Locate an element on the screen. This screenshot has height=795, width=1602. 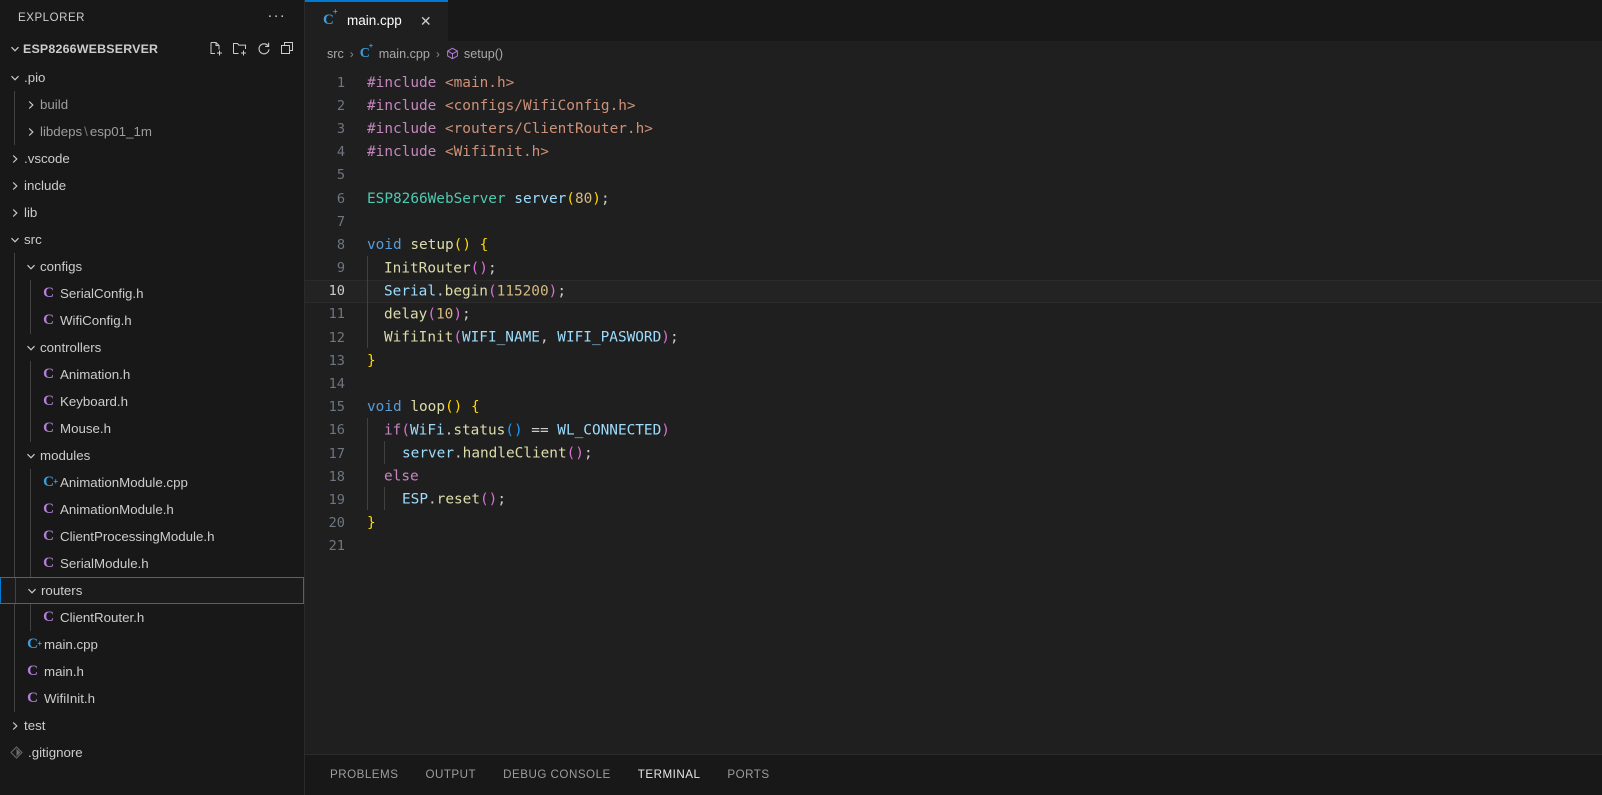
tree-item-modules: modules is located at coordinates (152, 455).